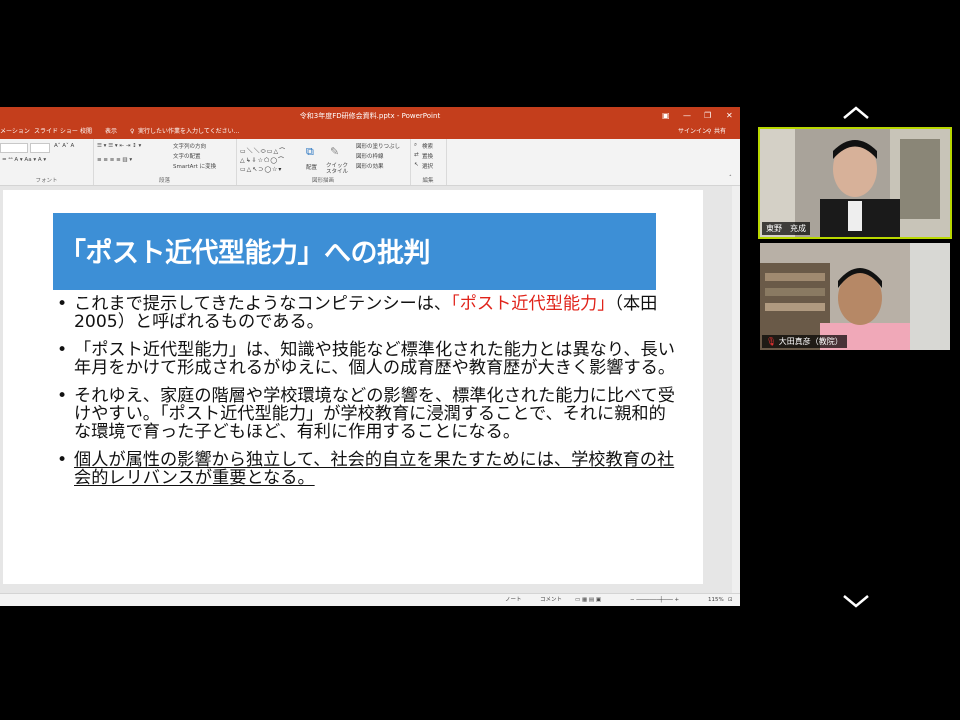 This screenshot has height=720, width=960. I want to click on paragraph-group-label: 段落, so click(164, 181).